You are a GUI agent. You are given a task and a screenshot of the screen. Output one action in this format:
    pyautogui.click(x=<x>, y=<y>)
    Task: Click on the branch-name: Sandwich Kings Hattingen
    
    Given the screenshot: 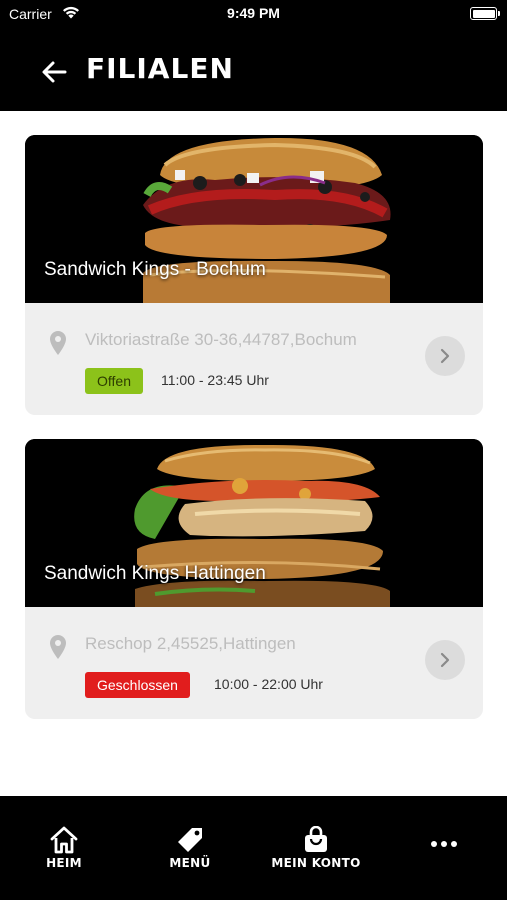 What is the action you would take?
    pyautogui.click(x=155, y=573)
    